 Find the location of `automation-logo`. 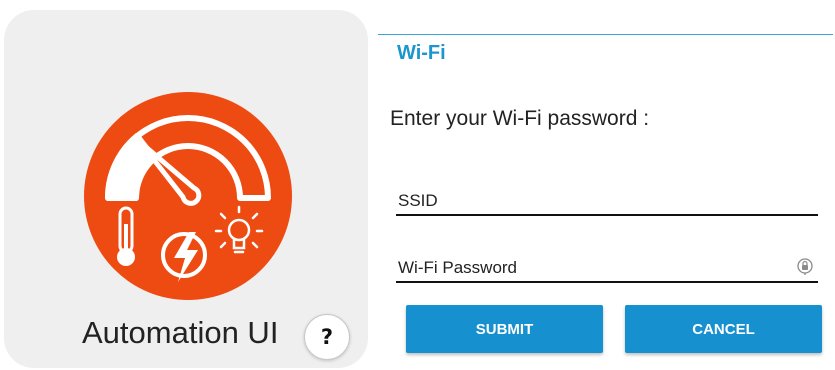

automation-logo is located at coordinates (188, 196).